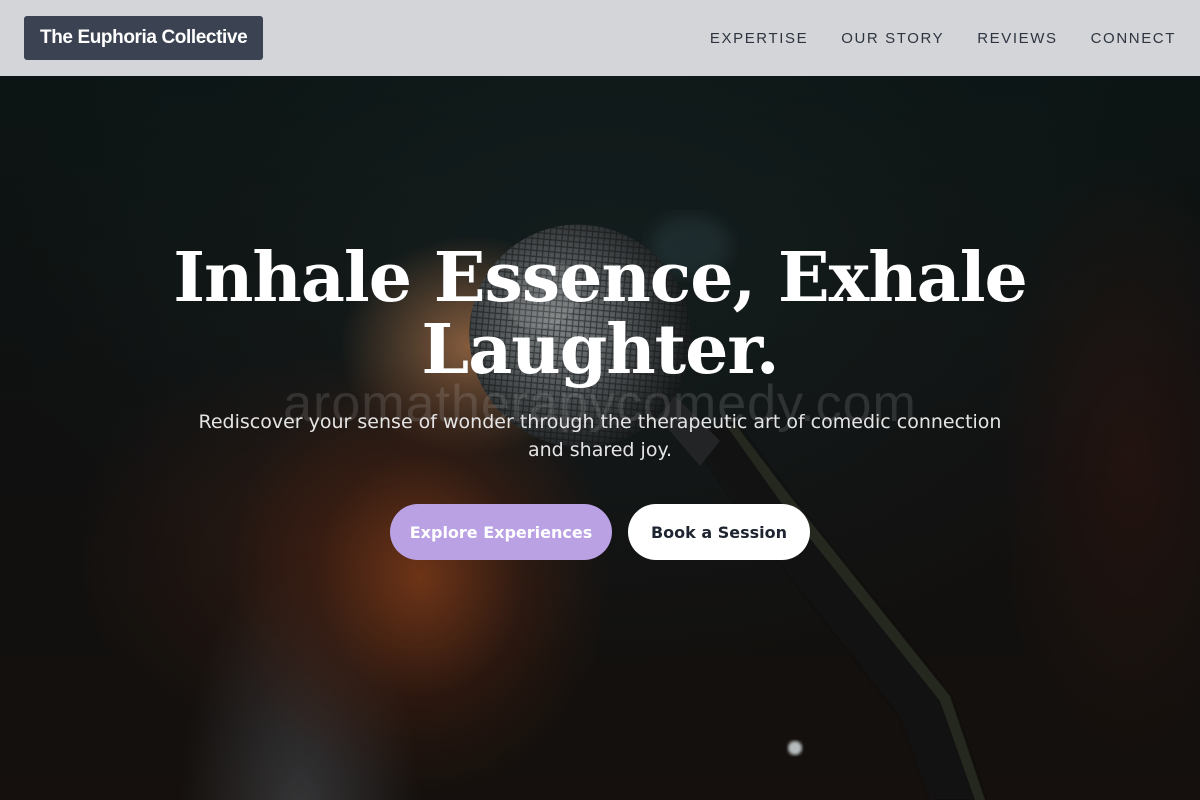  Describe the element at coordinates (1017, 38) in the screenshot. I see `nav-link-reviews: REVIEWS` at that location.